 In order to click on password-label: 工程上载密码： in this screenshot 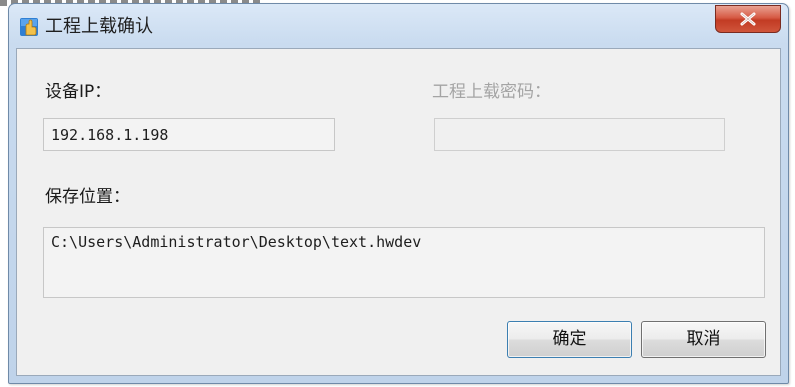, I will do `click(491, 92)`.